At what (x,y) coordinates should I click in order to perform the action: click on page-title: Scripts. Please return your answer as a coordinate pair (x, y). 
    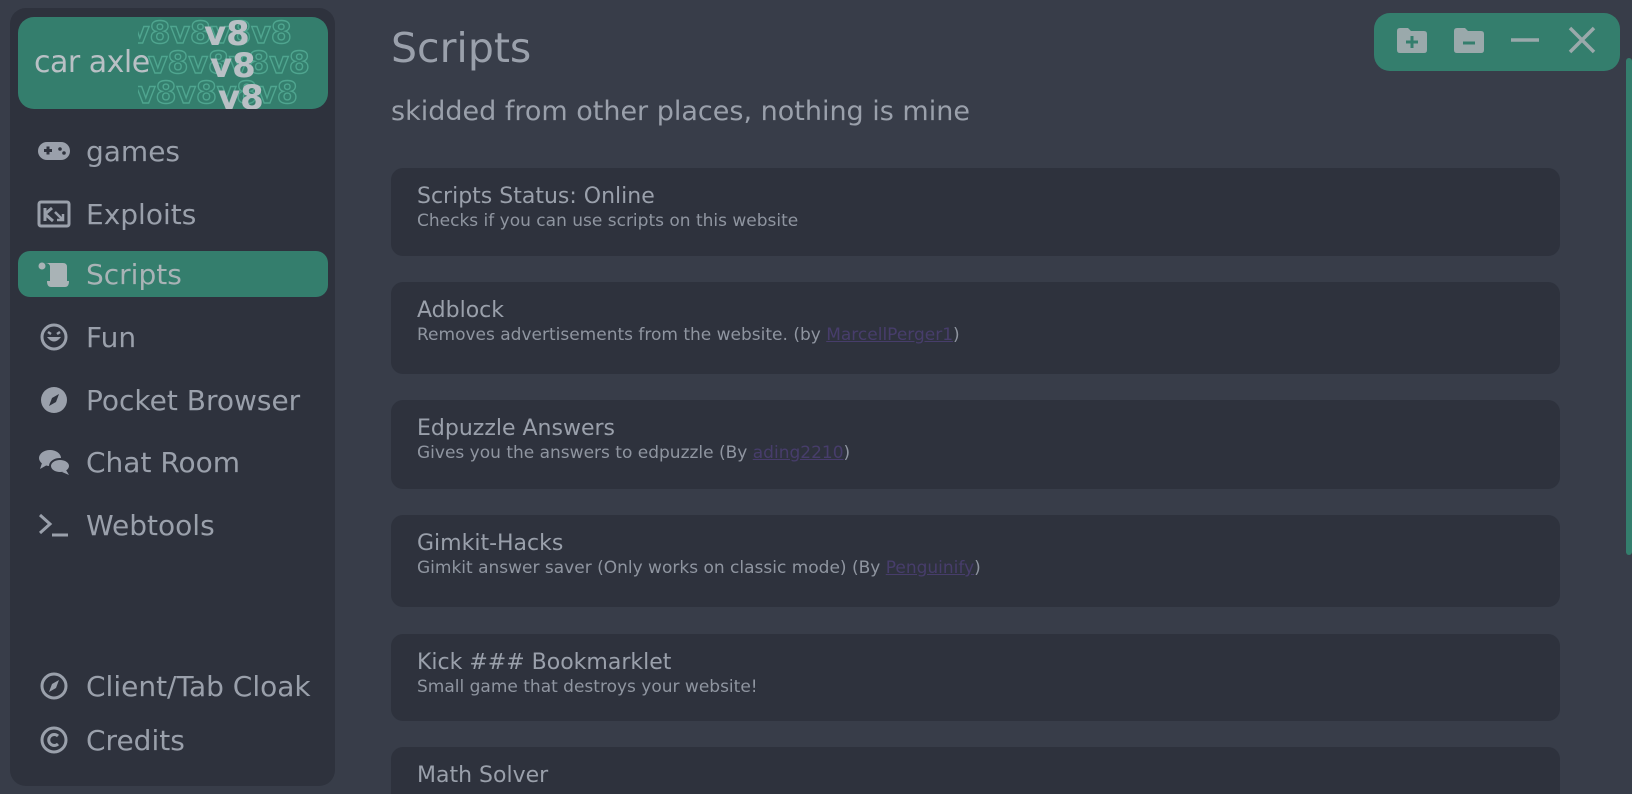
    Looking at the image, I should click on (461, 48).